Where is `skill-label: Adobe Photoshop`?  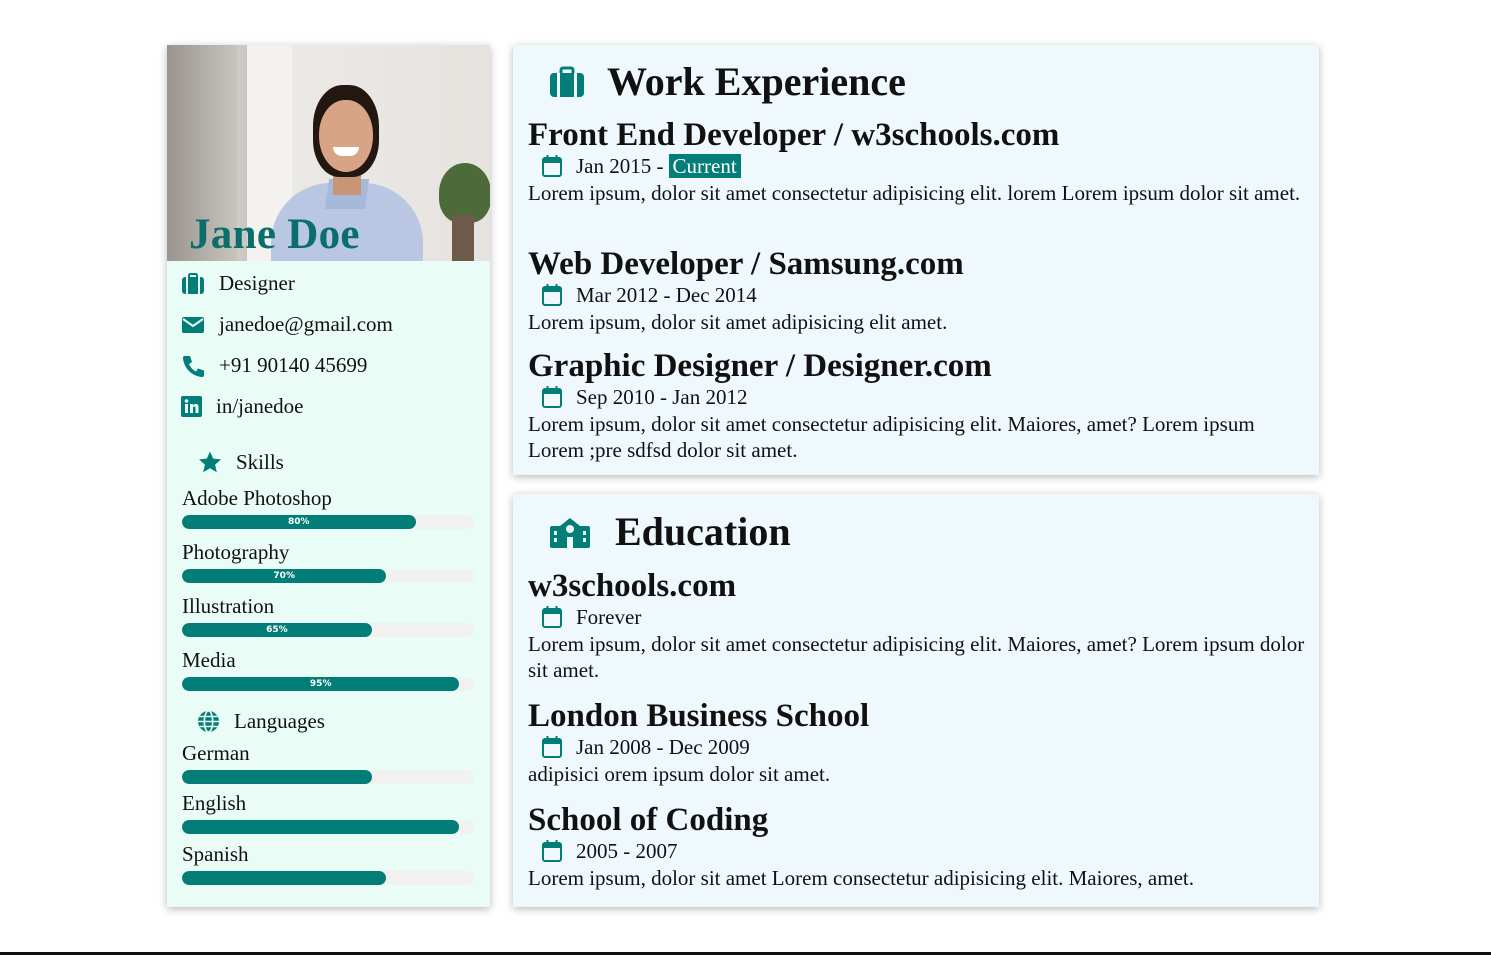 skill-label: Adobe Photoshop is located at coordinates (257, 498).